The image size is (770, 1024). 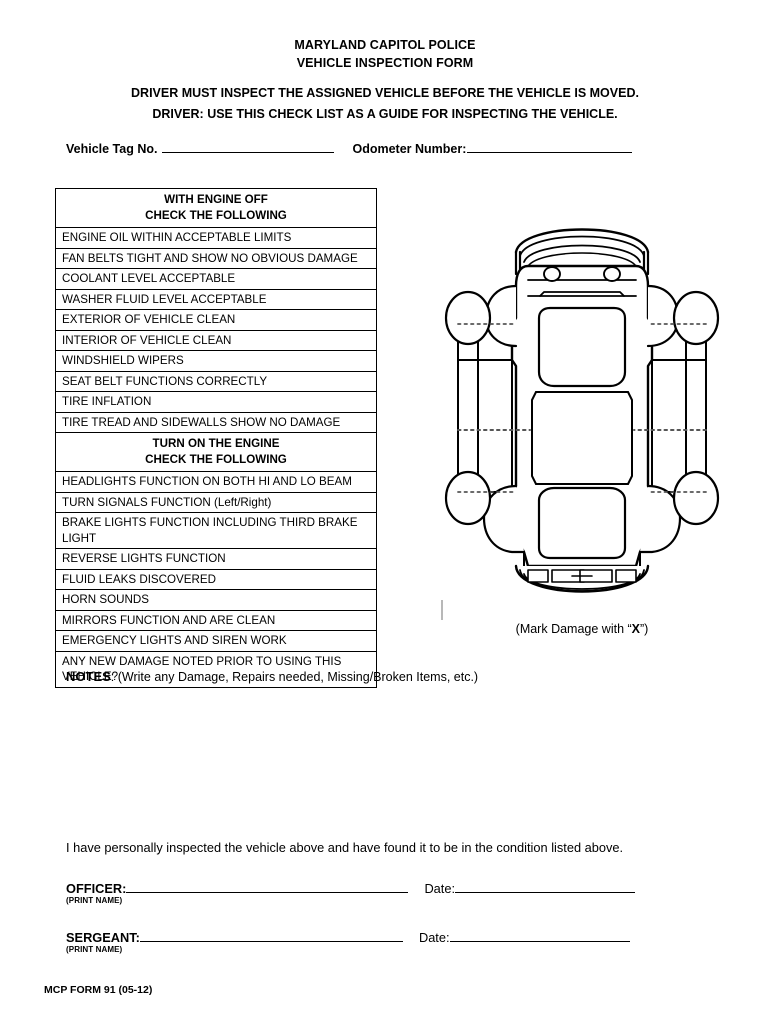 What do you see at coordinates (216, 443) in the screenshot?
I see `section-title-line-1: TURN ON THE ENGINE` at bounding box center [216, 443].